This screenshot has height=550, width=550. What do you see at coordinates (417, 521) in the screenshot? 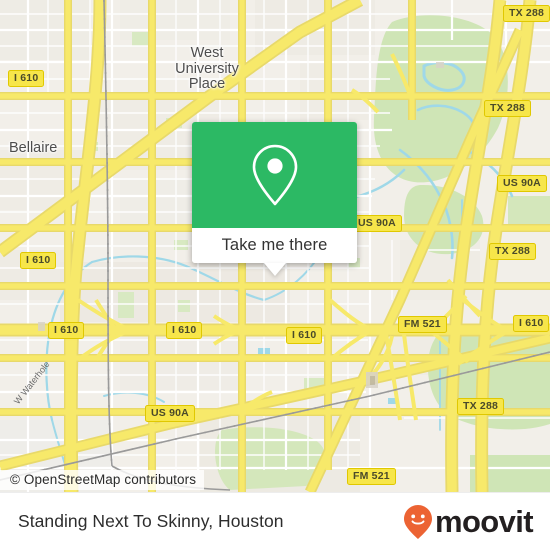
I see `moovit-smiley-pin-icon` at bounding box center [417, 521].